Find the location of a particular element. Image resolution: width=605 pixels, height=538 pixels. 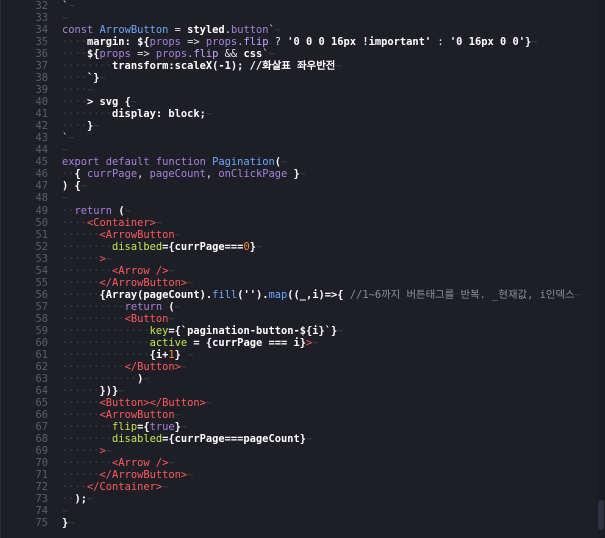

code-token: styled is located at coordinates (206, 30).